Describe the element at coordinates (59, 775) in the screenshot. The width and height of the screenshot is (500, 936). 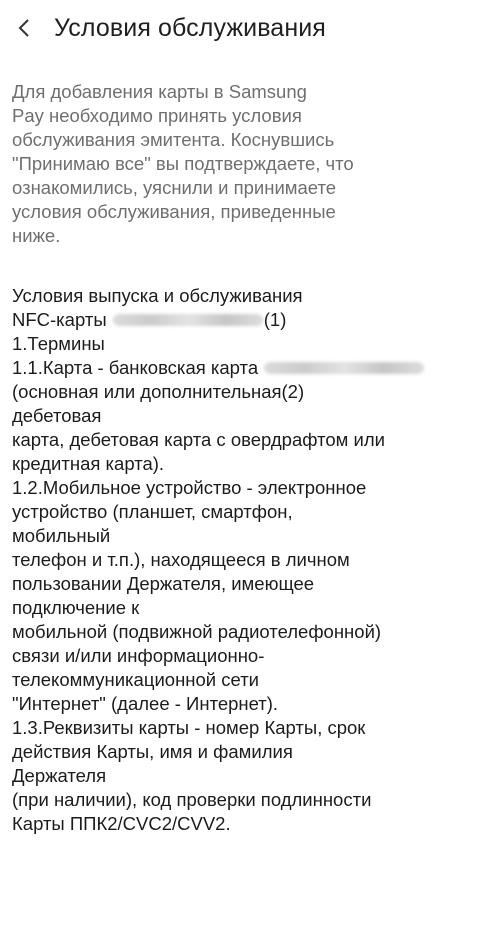
I see `terms-line: Держателя` at that location.